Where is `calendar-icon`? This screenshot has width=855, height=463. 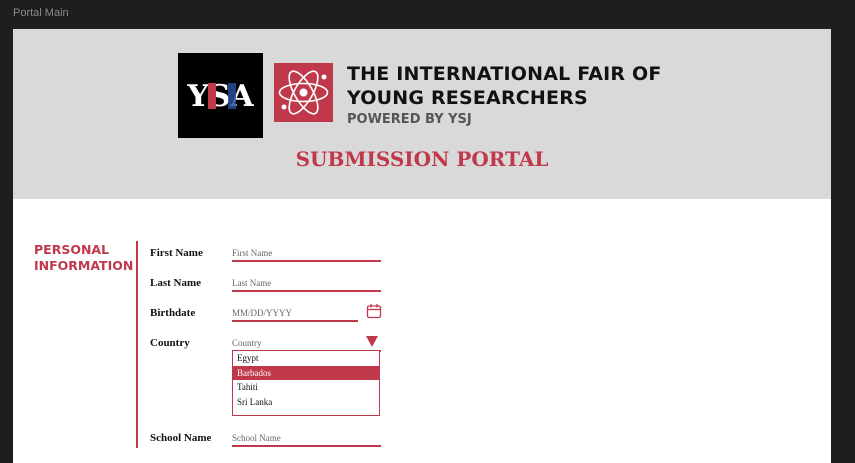
calendar-icon is located at coordinates (374, 311).